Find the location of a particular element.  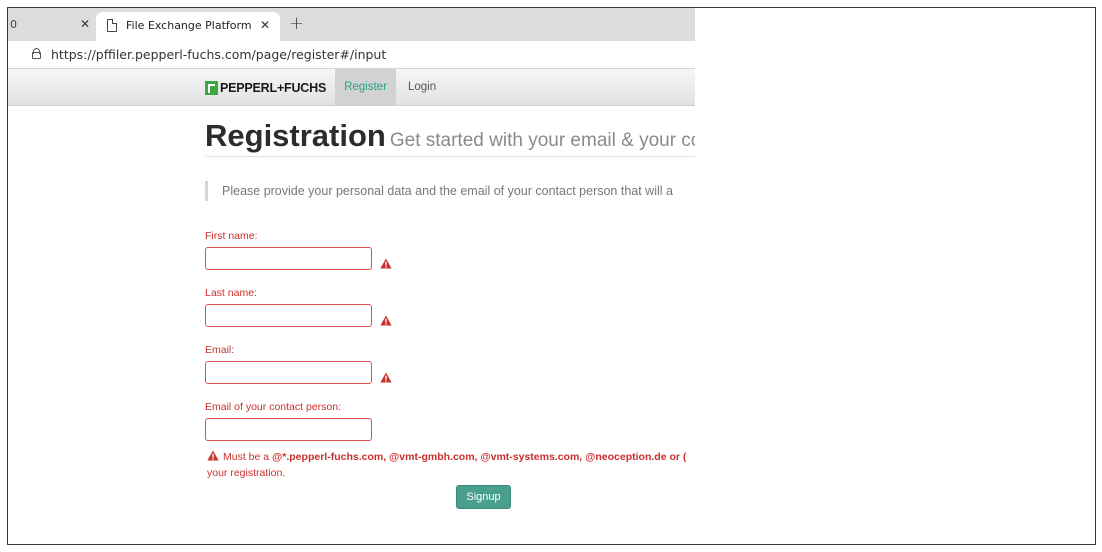

signup-button: Signup is located at coordinates (483, 497).